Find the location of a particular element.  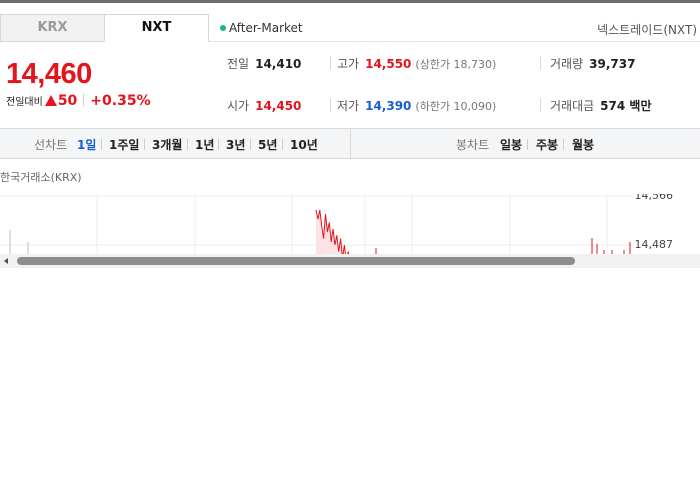

stat-volume-label: 거래량 is located at coordinates (567, 64).